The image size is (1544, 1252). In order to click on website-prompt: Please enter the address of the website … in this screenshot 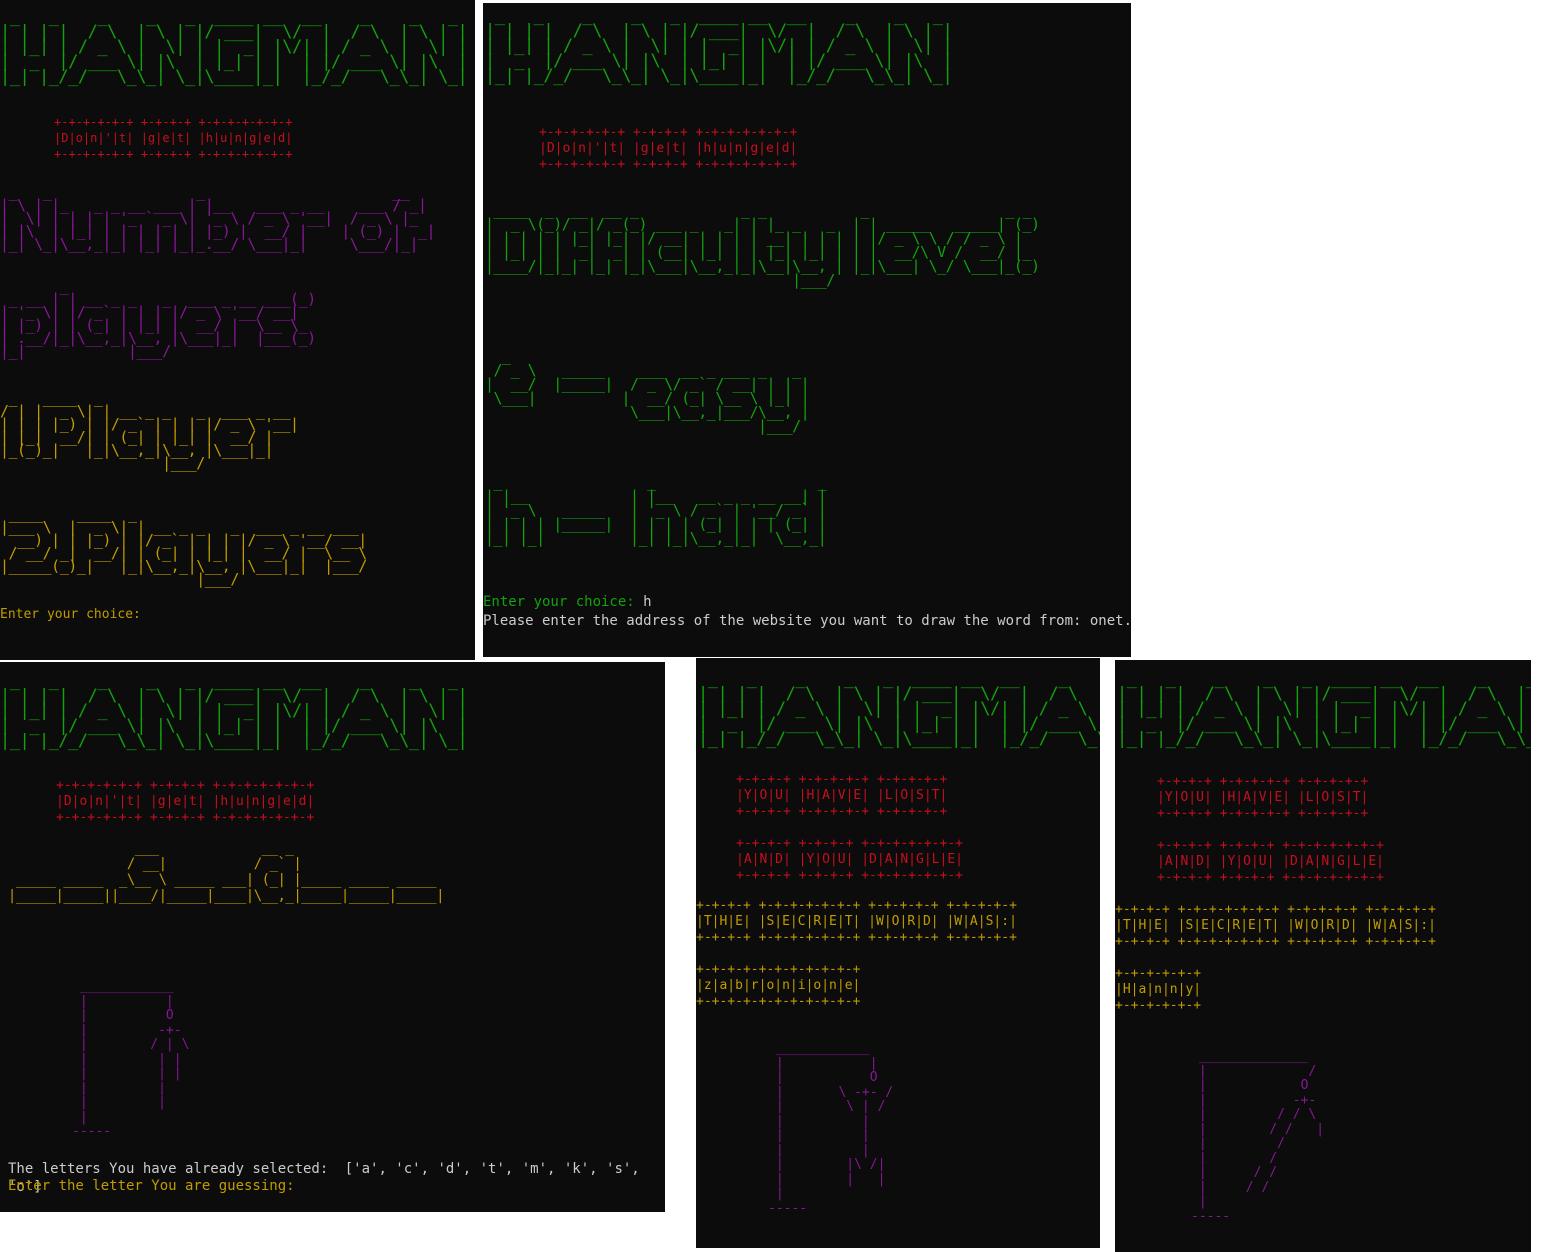, I will do `click(807, 621)`.